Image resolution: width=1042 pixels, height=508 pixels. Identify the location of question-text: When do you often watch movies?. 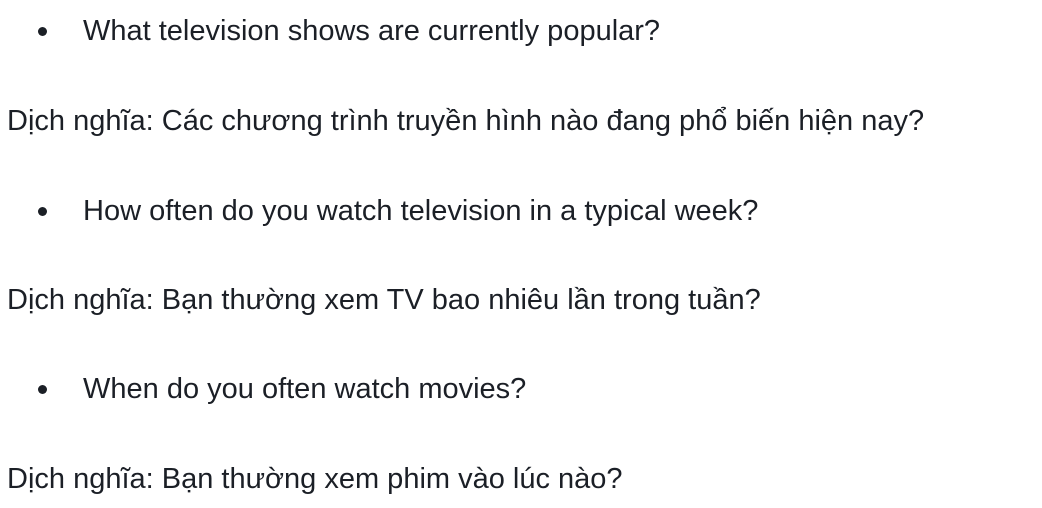
(305, 389).